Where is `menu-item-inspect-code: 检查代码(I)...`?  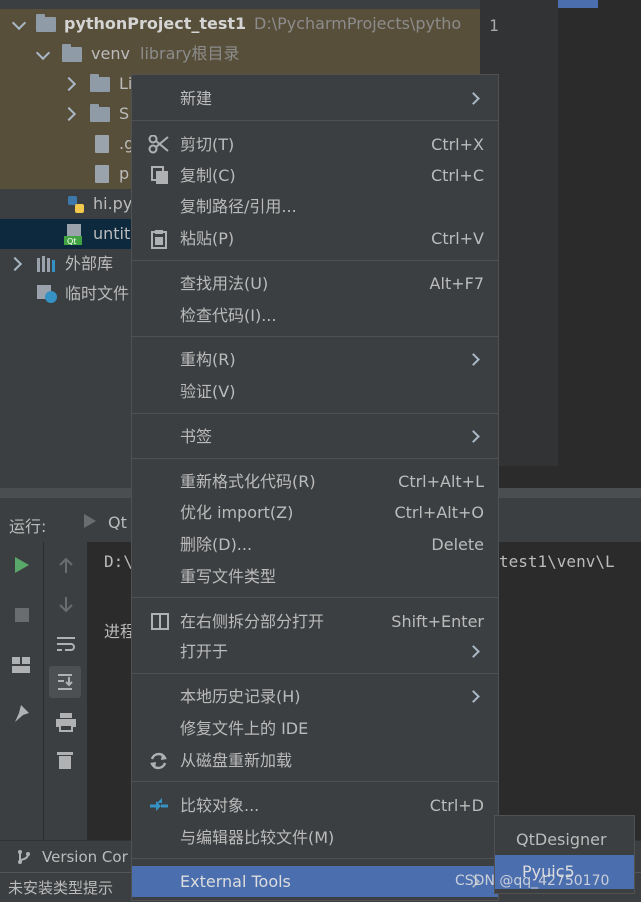
menu-item-inspect-code: 检查代码(I)... is located at coordinates (315, 315).